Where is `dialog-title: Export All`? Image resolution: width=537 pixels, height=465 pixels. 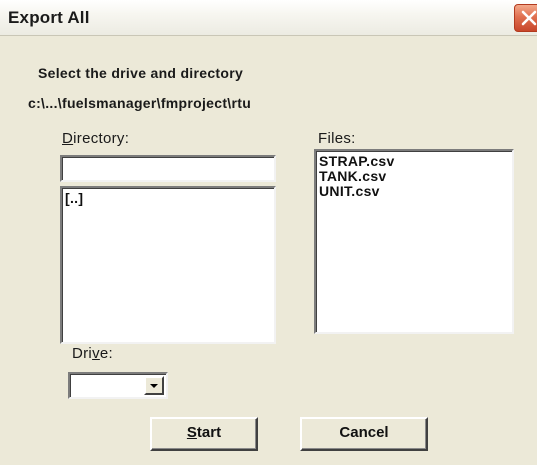
dialog-title: Export All is located at coordinates (49, 17).